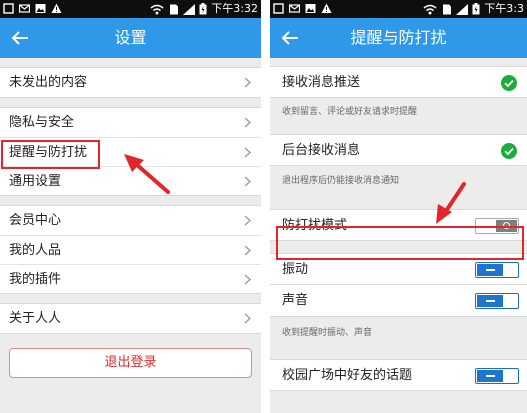 Image resolution: width=527 pixels, height=413 pixels. I want to click on logout-button: 退出登录, so click(130, 363).